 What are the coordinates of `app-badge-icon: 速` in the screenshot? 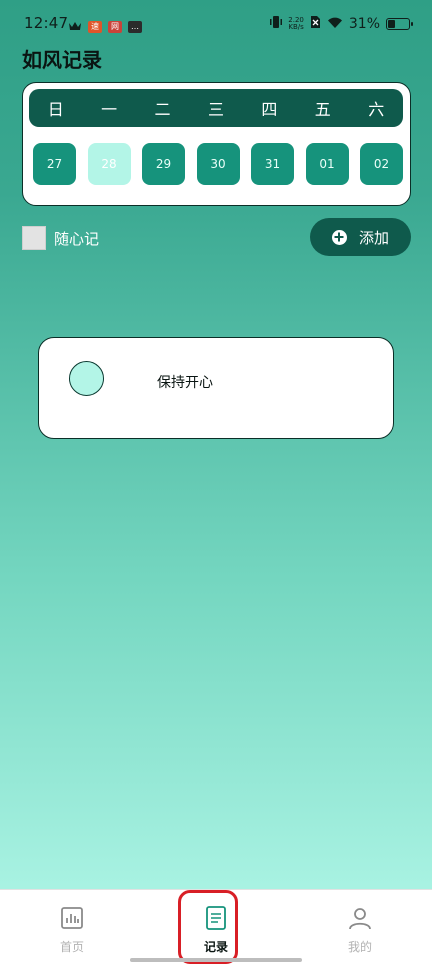 It's located at (95, 26).